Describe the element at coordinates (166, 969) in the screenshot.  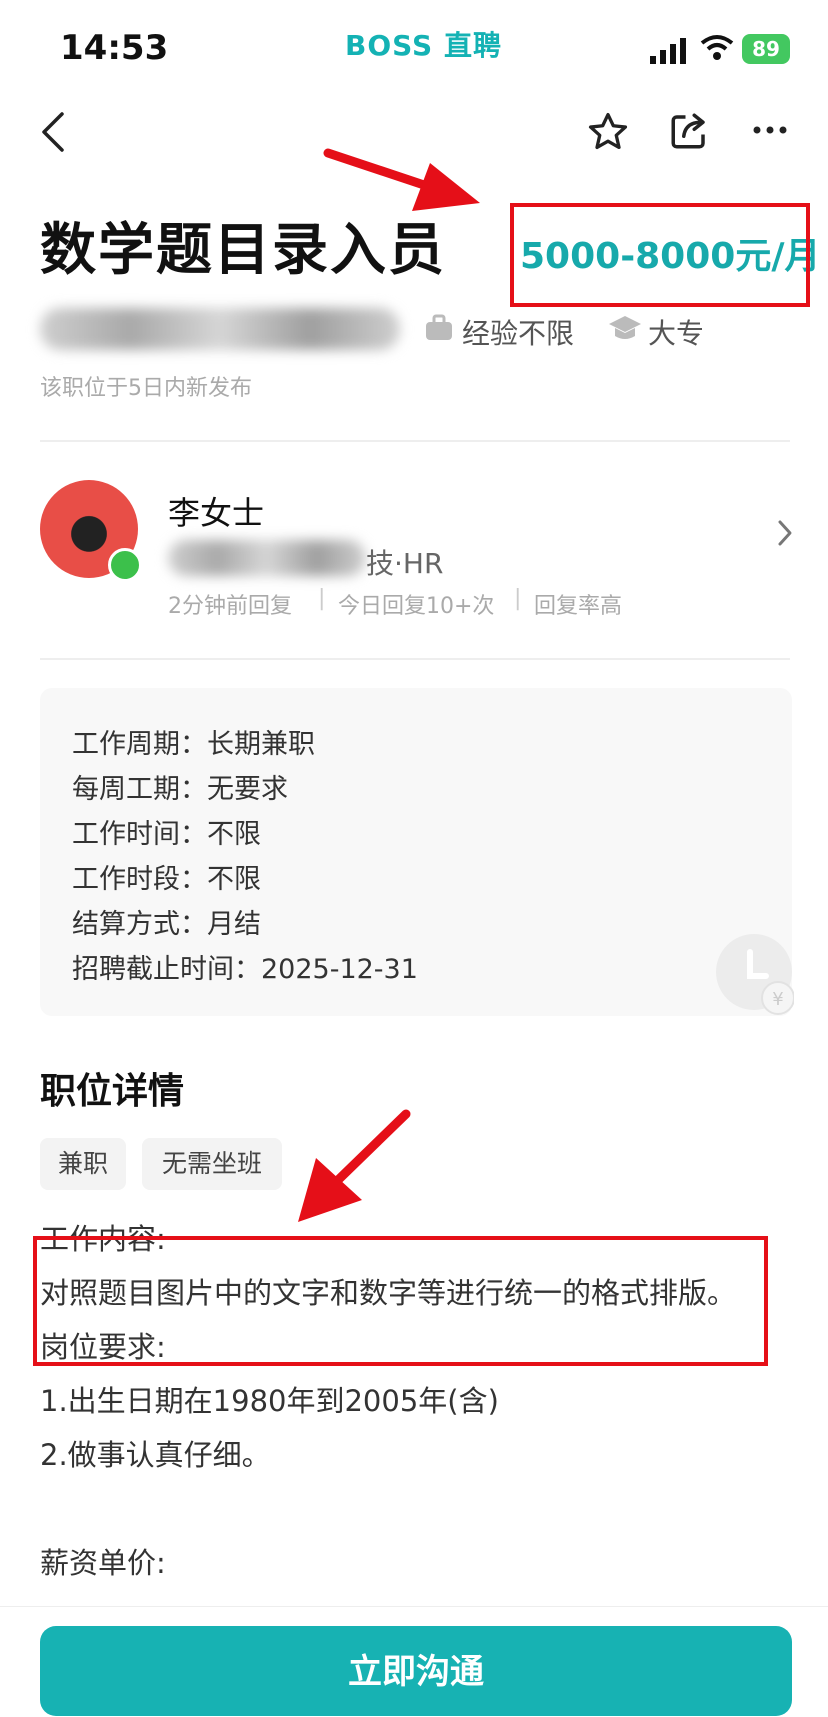
I see `info-label: 招聘截止时间：` at that location.